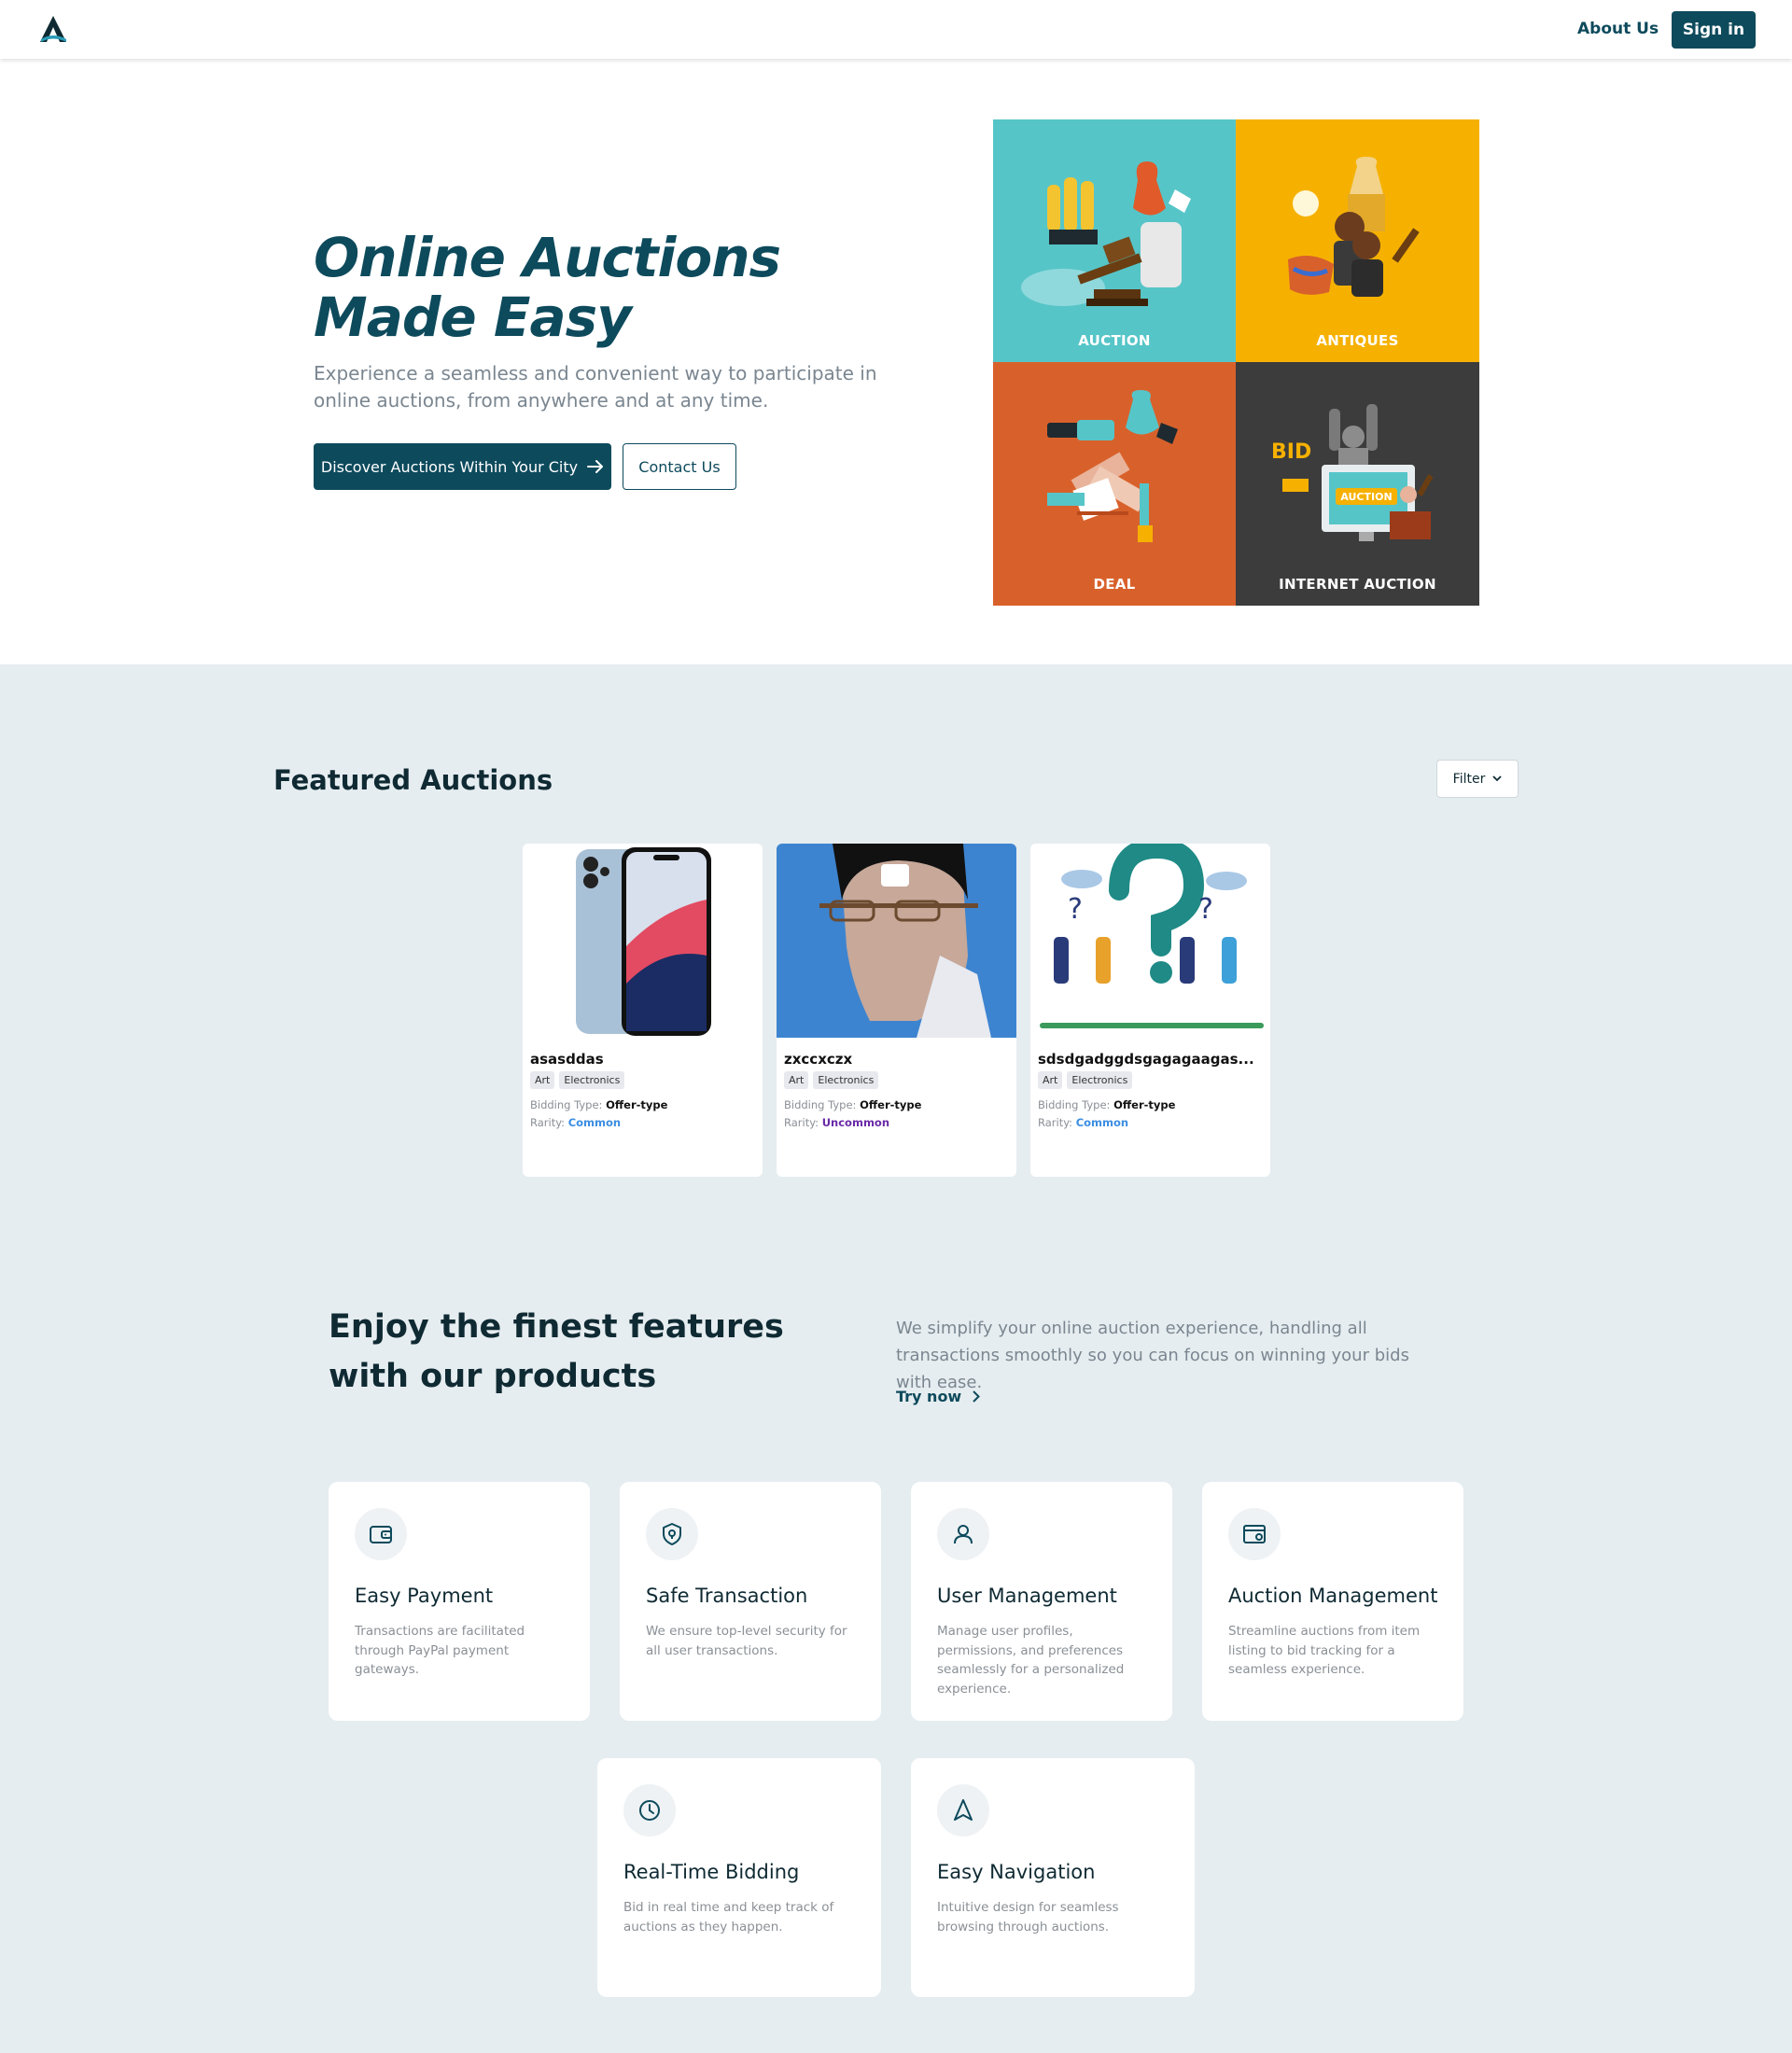 The image size is (1792, 2053). What do you see at coordinates (1027, 1596) in the screenshot?
I see `feature-title: User Management` at bounding box center [1027, 1596].